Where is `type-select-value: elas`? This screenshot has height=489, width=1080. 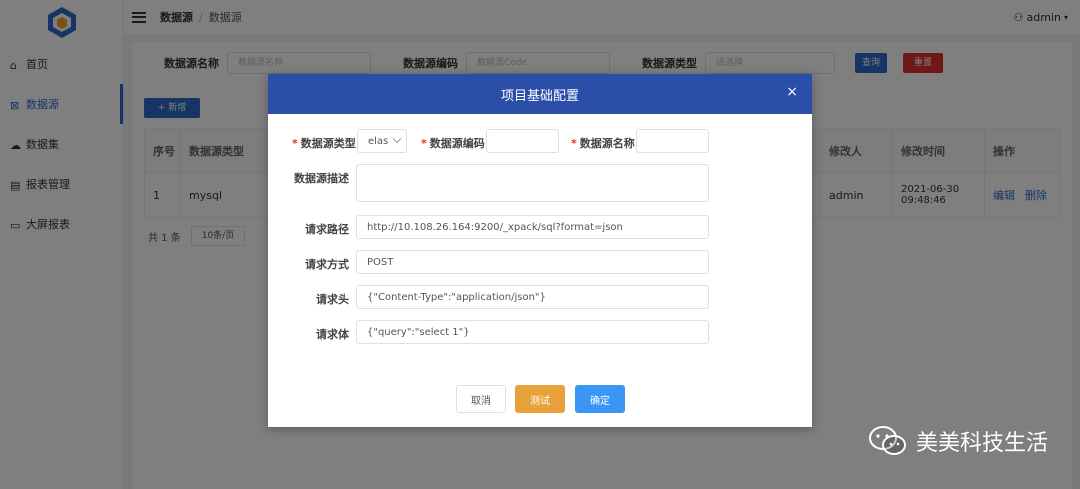 type-select-value: elas is located at coordinates (378, 141).